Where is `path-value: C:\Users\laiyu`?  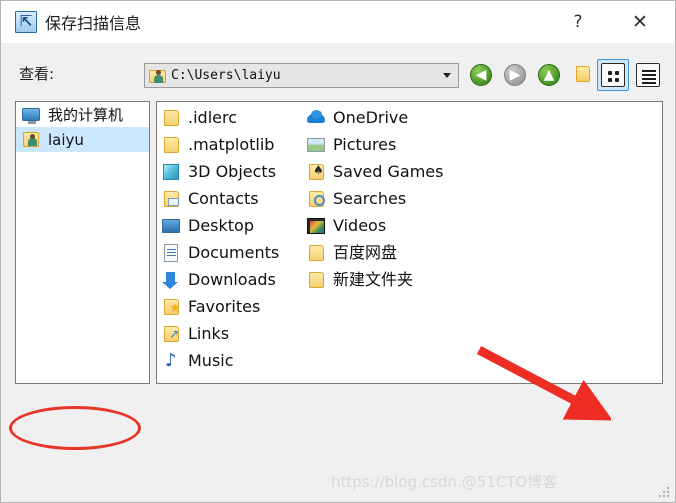 path-value: C:\Users\laiyu is located at coordinates (226, 75).